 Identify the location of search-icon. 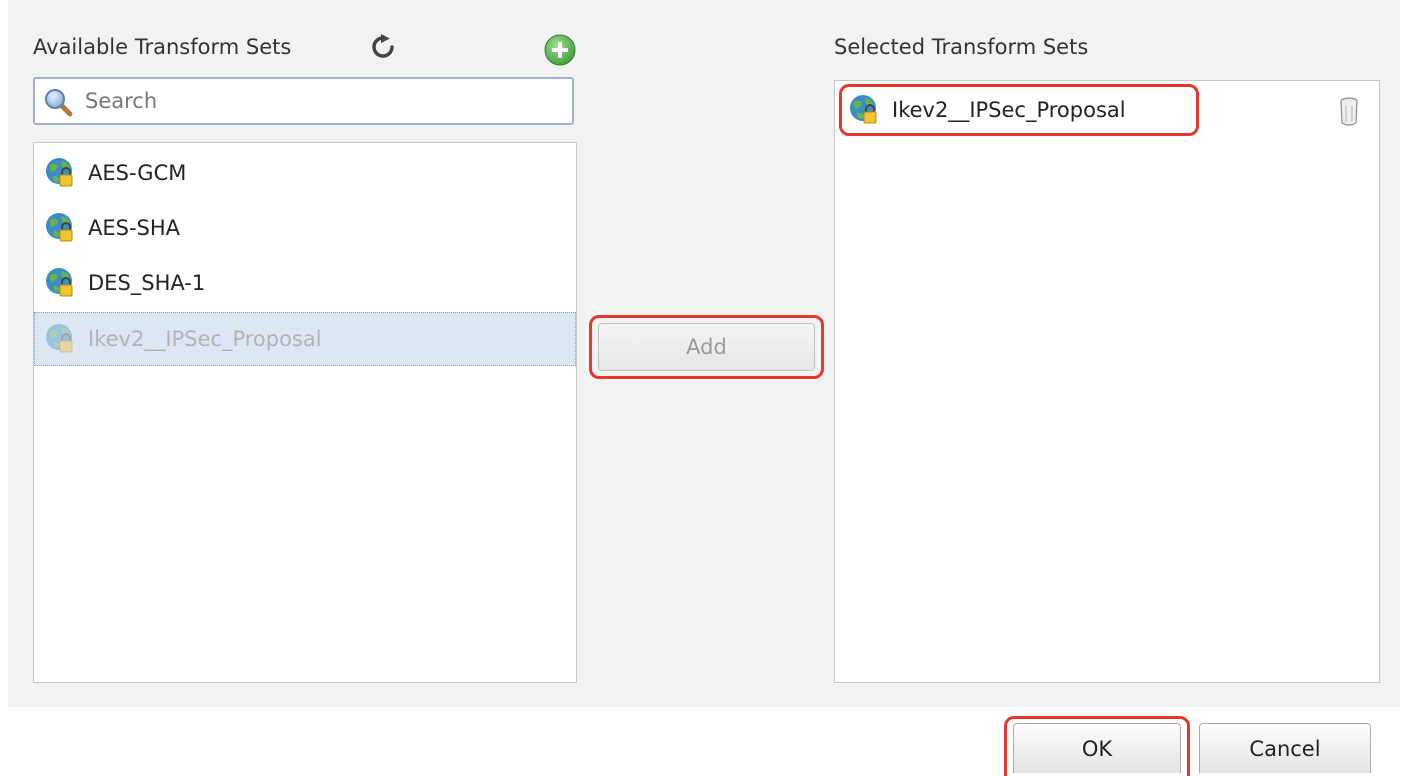
(59, 103).